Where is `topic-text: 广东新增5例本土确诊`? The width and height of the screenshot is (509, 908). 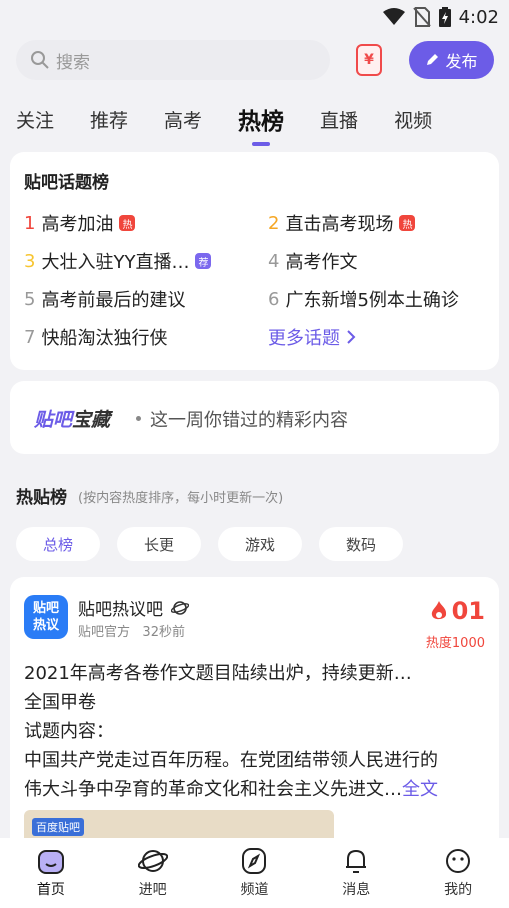
topic-text: 广东新增5例本土确诊 is located at coordinates (372, 300).